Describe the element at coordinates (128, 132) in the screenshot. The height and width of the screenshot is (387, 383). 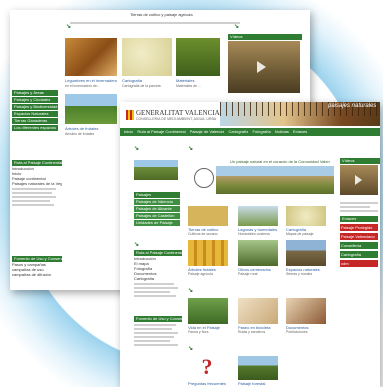
I see `nav-item-inicio: Inicio` at that location.